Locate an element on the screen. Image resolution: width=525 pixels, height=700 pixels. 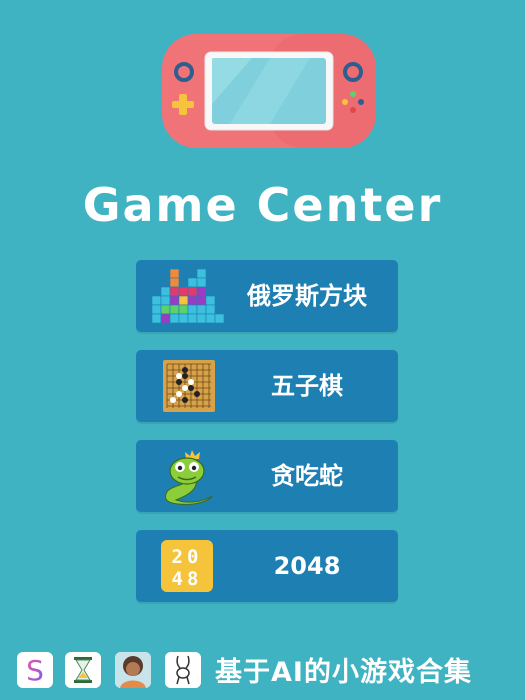
gomoku-board-icon is located at coordinates (189, 386).